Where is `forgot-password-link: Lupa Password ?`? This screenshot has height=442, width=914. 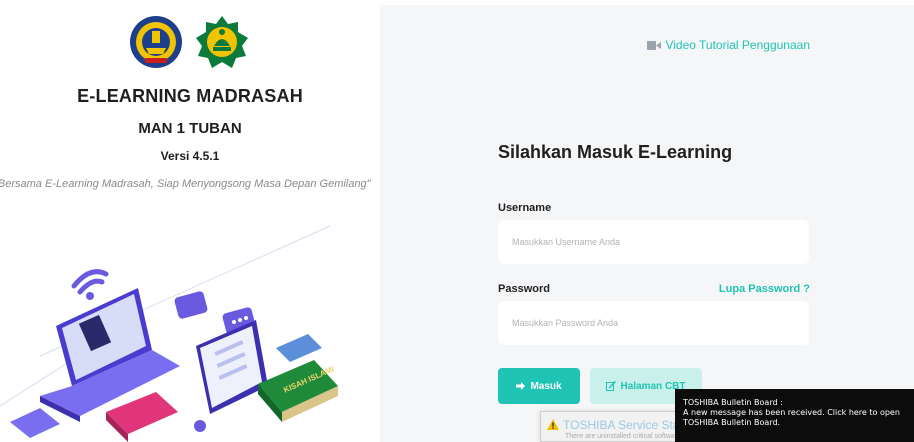
forgot-password-link: Lupa Password ? is located at coordinates (764, 289).